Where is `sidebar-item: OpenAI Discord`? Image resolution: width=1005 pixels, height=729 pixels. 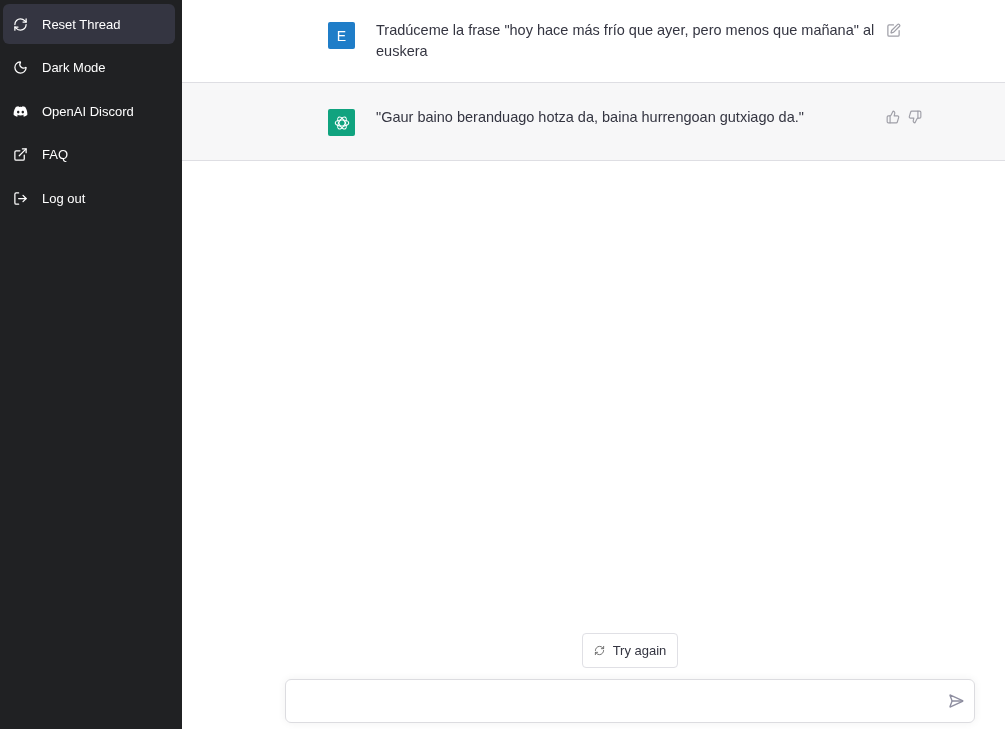
sidebar-item: OpenAI Discord is located at coordinates (89, 111).